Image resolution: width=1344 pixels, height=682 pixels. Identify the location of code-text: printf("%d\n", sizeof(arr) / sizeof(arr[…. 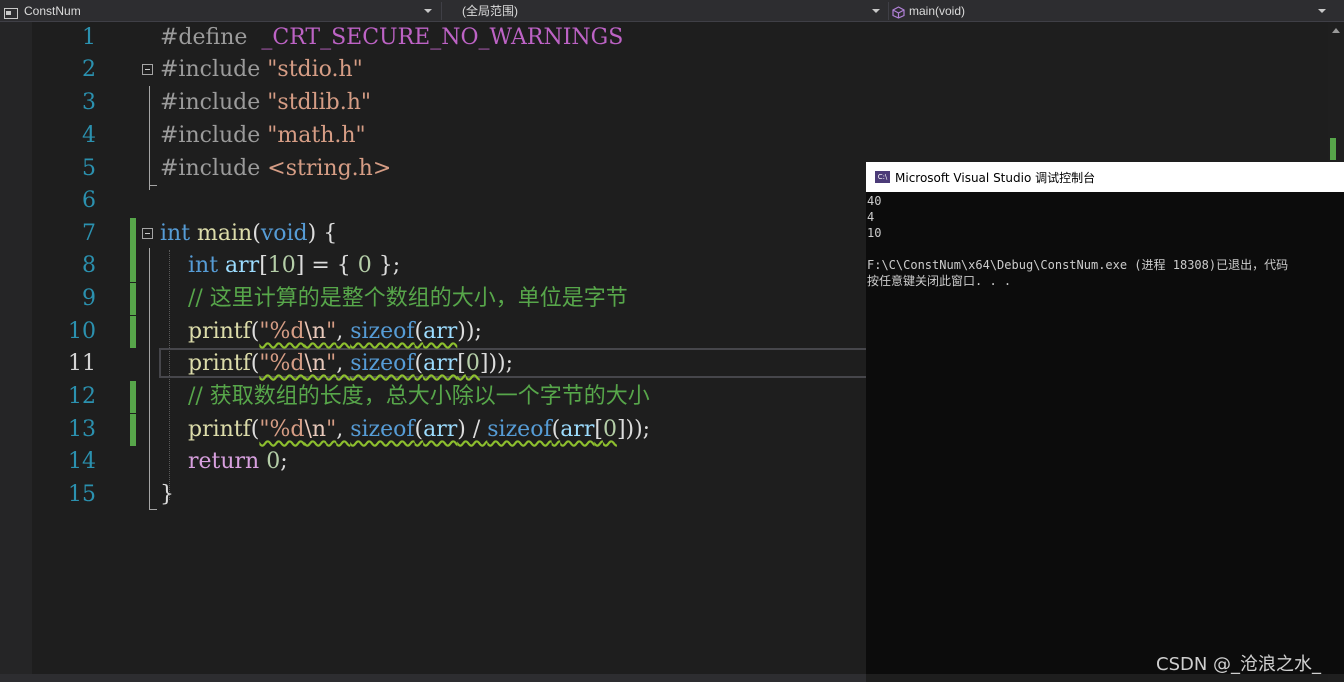
(405, 430).